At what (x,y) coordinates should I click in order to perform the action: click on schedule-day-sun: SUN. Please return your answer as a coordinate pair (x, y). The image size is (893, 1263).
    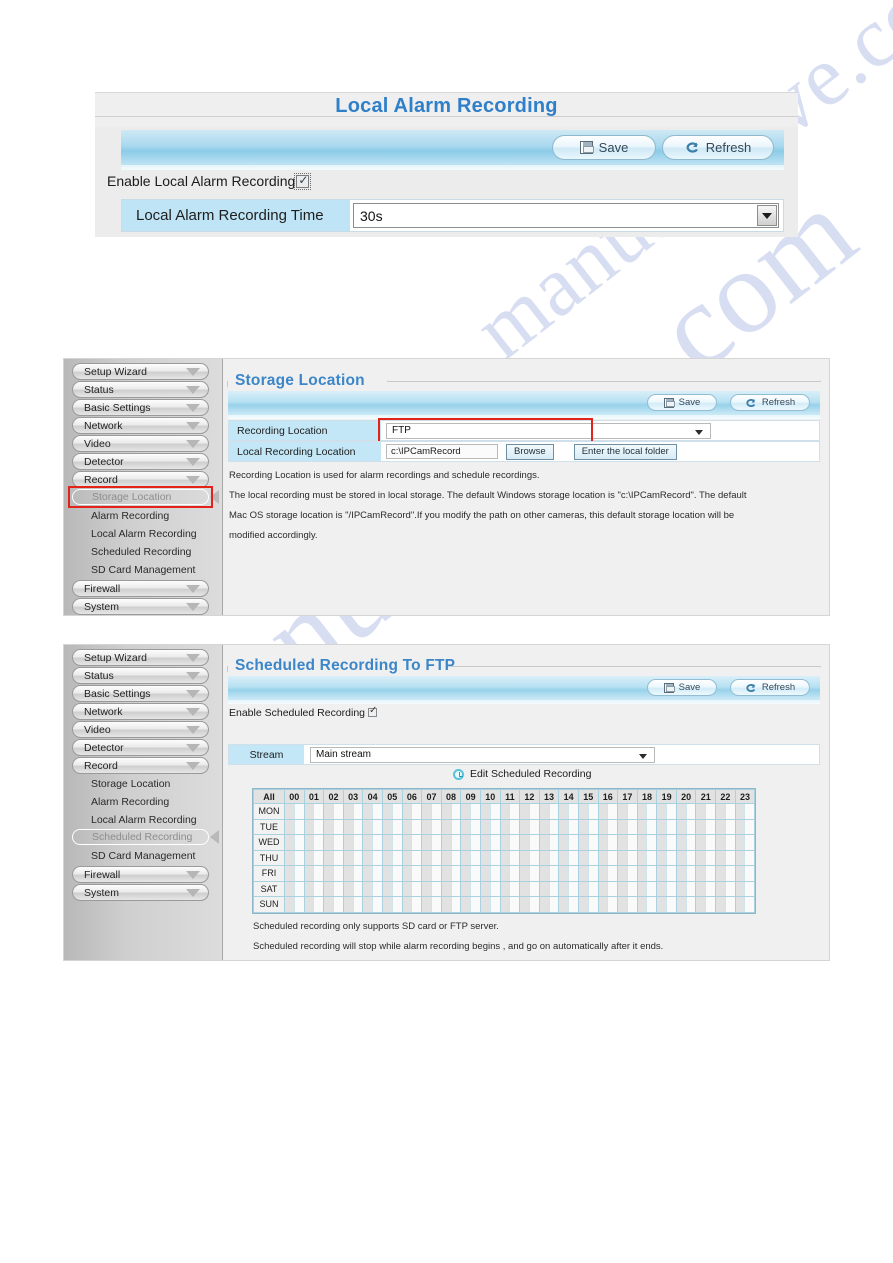
    Looking at the image, I should click on (269, 904).